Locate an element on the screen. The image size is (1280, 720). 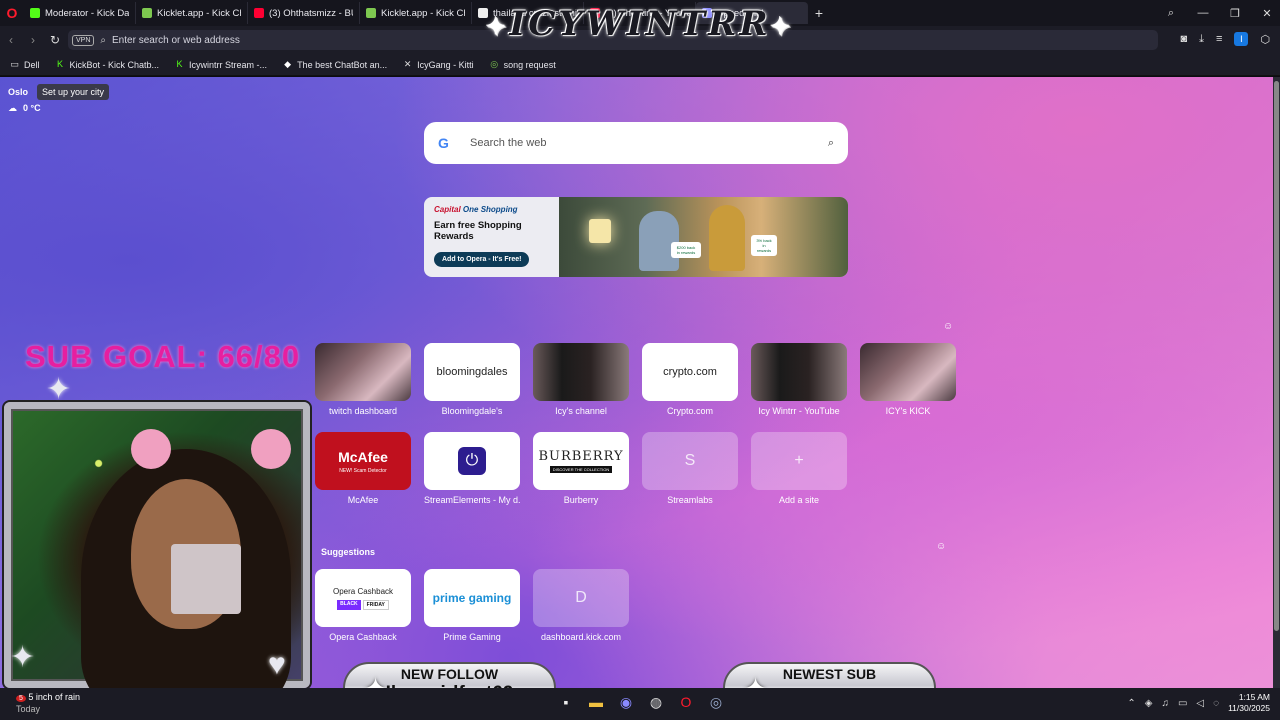
speed-dial-tile: crypto.com Crypto.com is located at coordinates (690, 379).